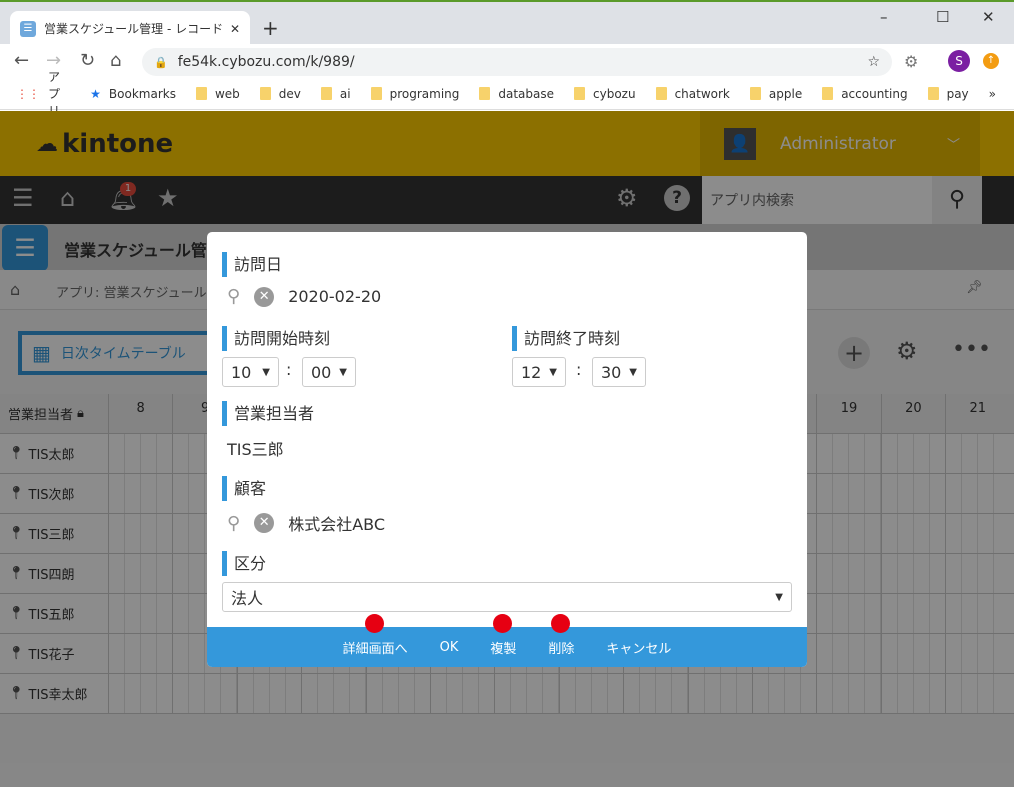 The width and height of the screenshot is (1014, 787). I want to click on detail-view-button: 詳細画面へ, so click(375, 647).